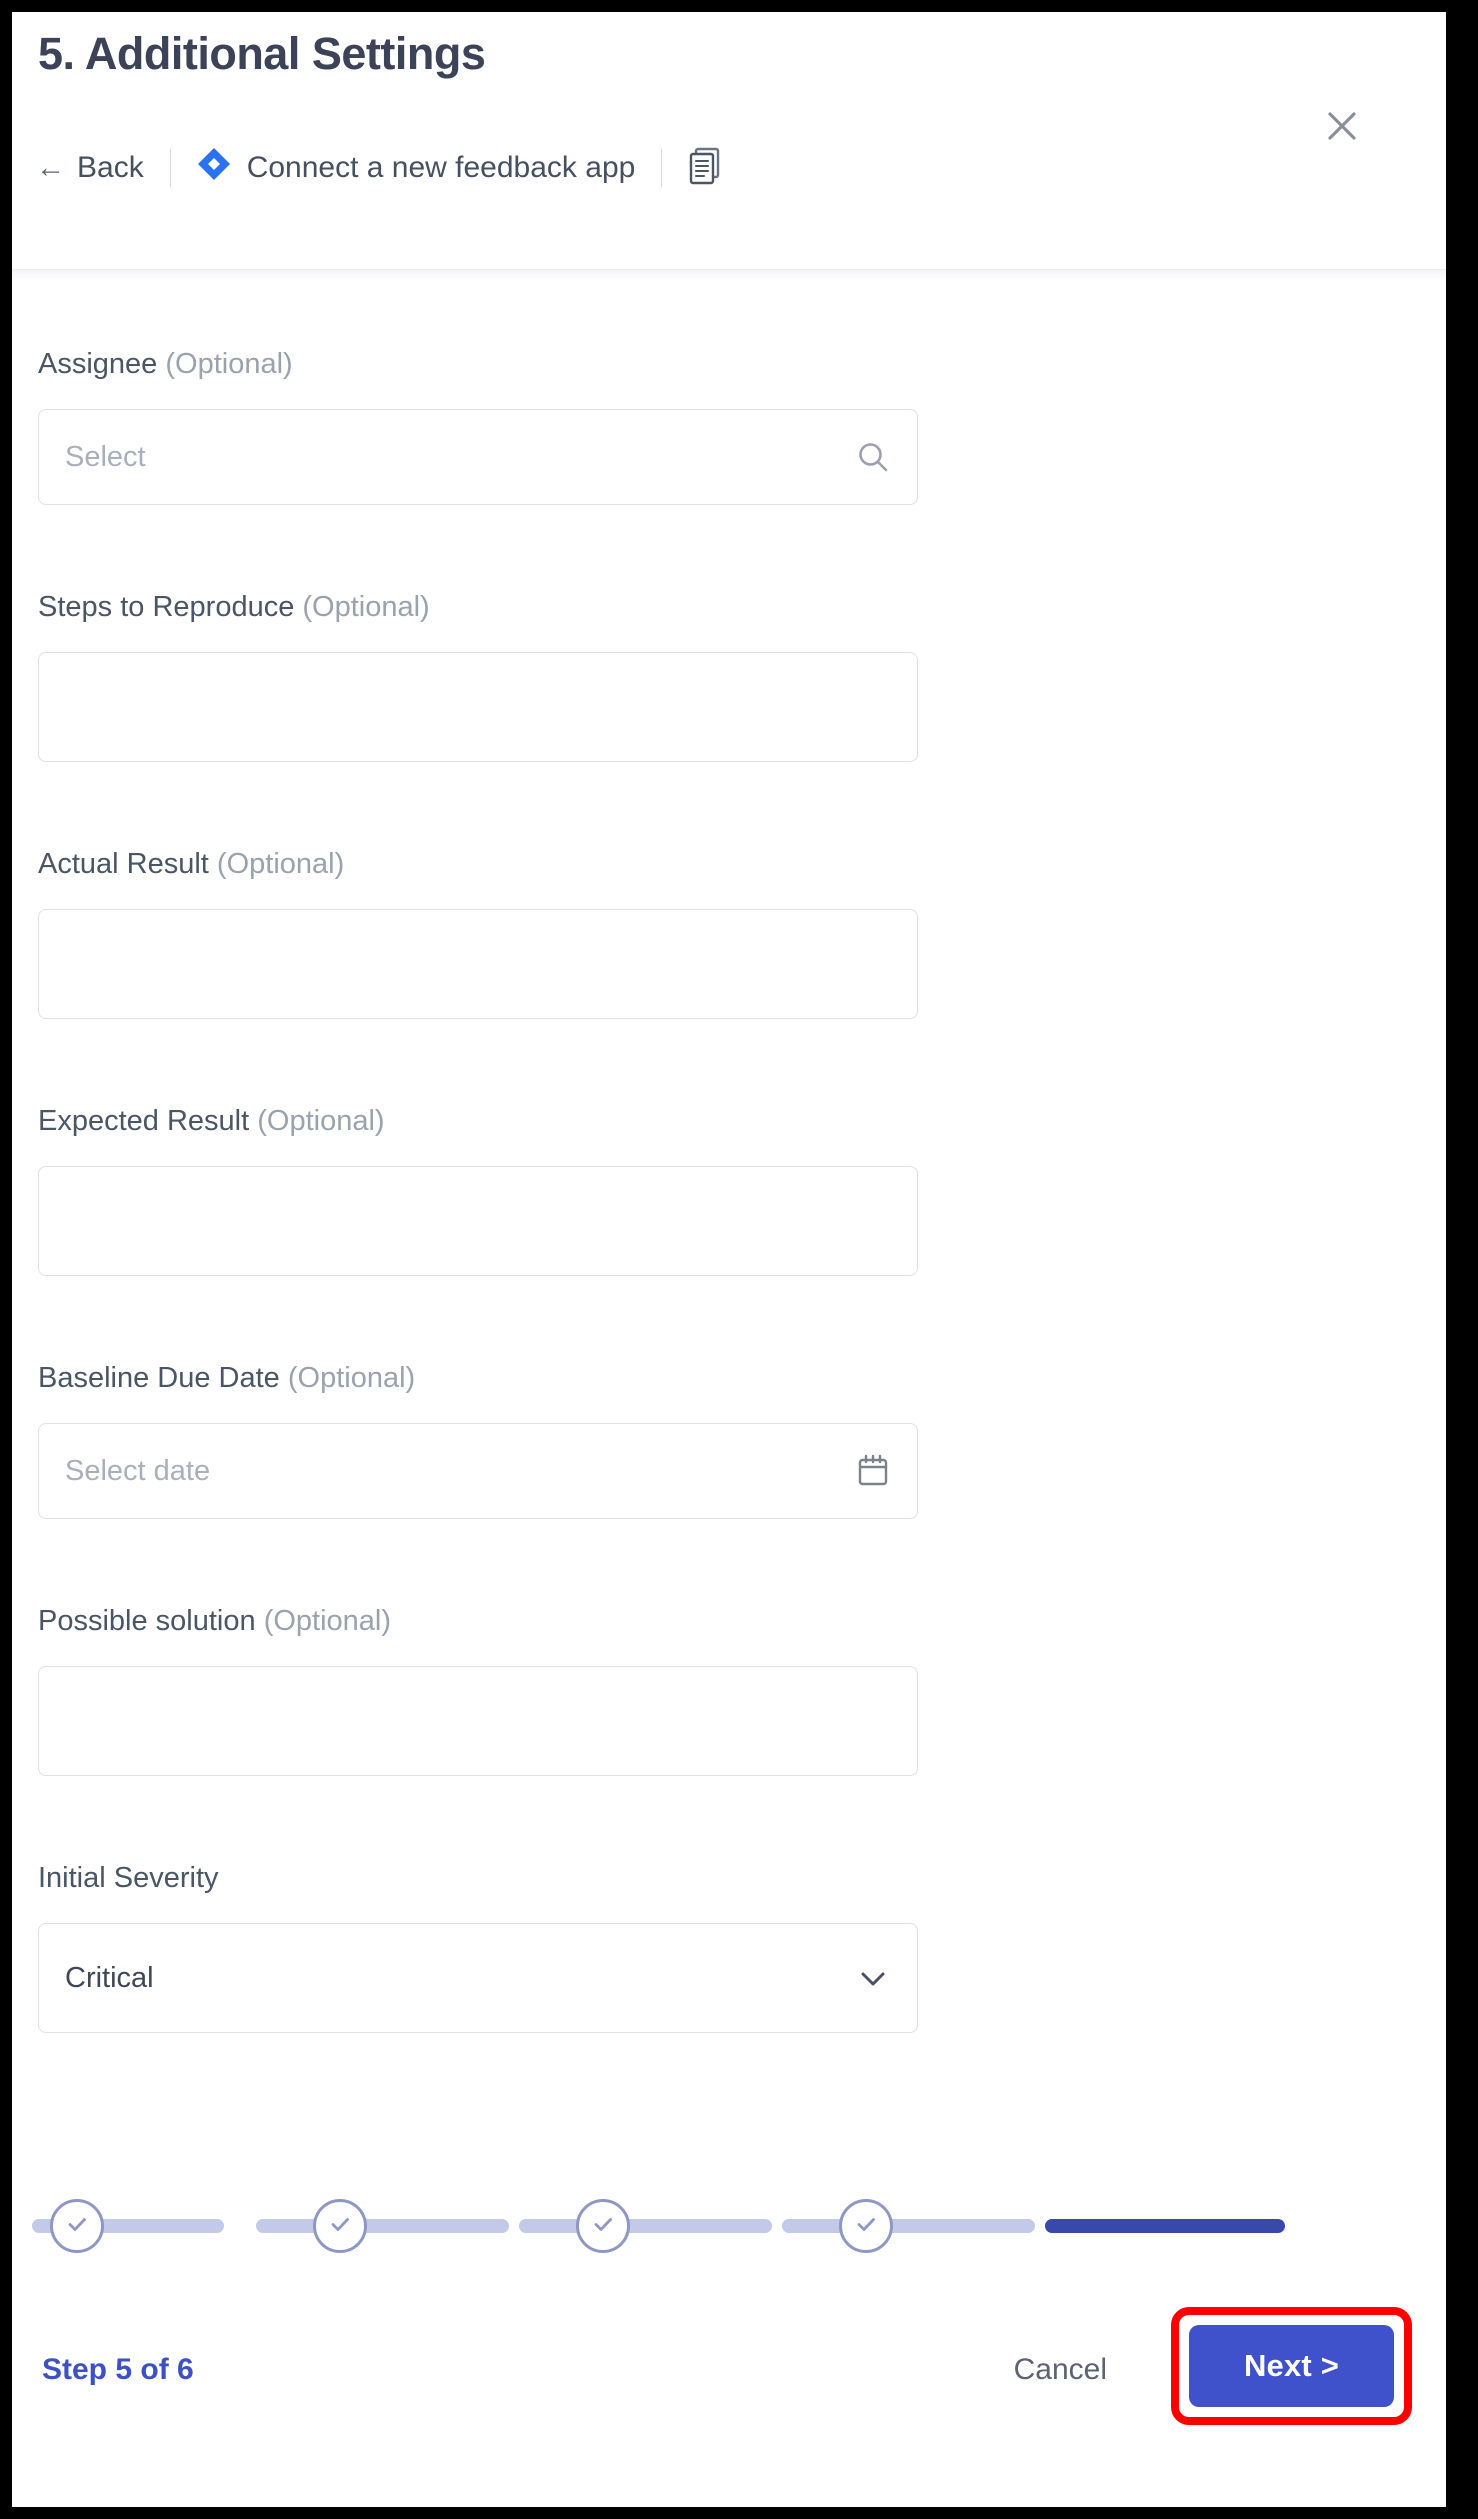 The height and width of the screenshot is (2519, 1478). What do you see at coordinates (1060, 2370) in the screenshot?
I see `cancel-button: Cancel` at bounding box center [1060, 2370].